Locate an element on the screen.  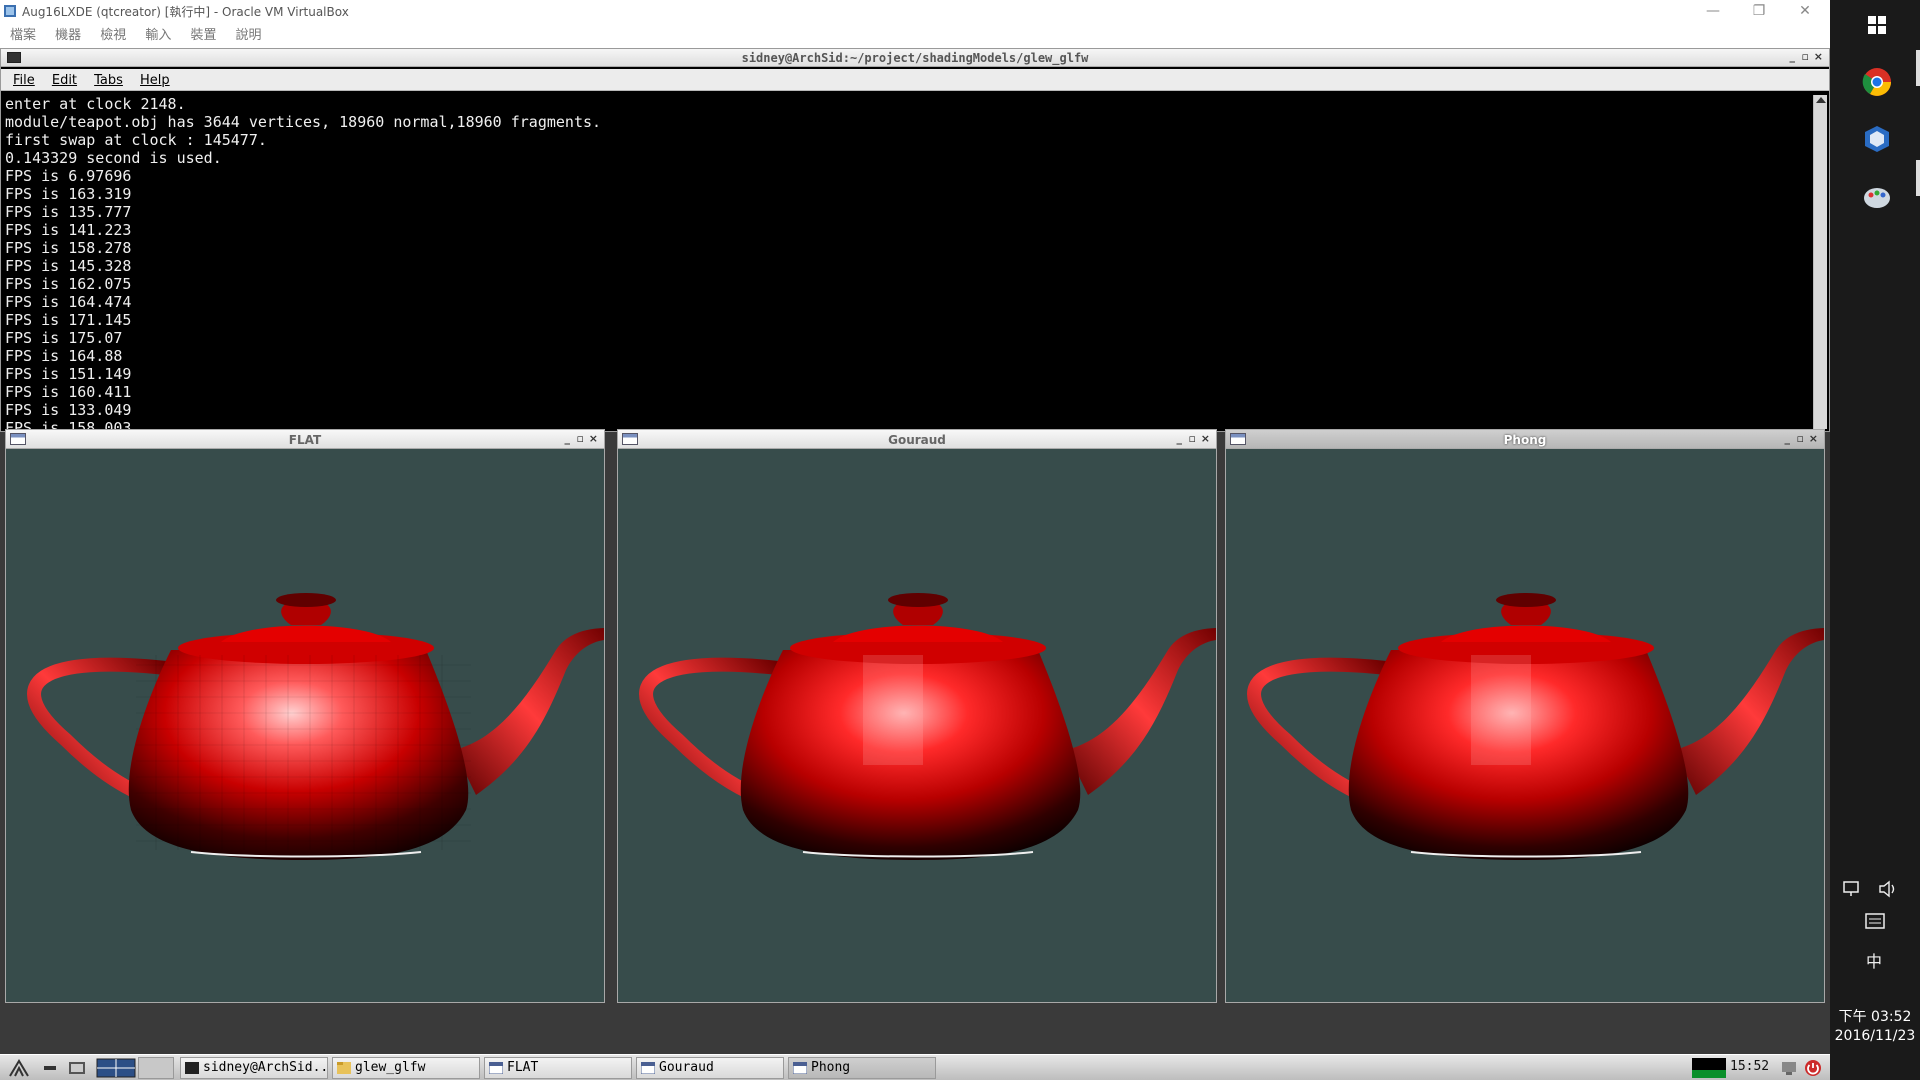
lxde-menu-icon is located at coordinates (19, 1068).